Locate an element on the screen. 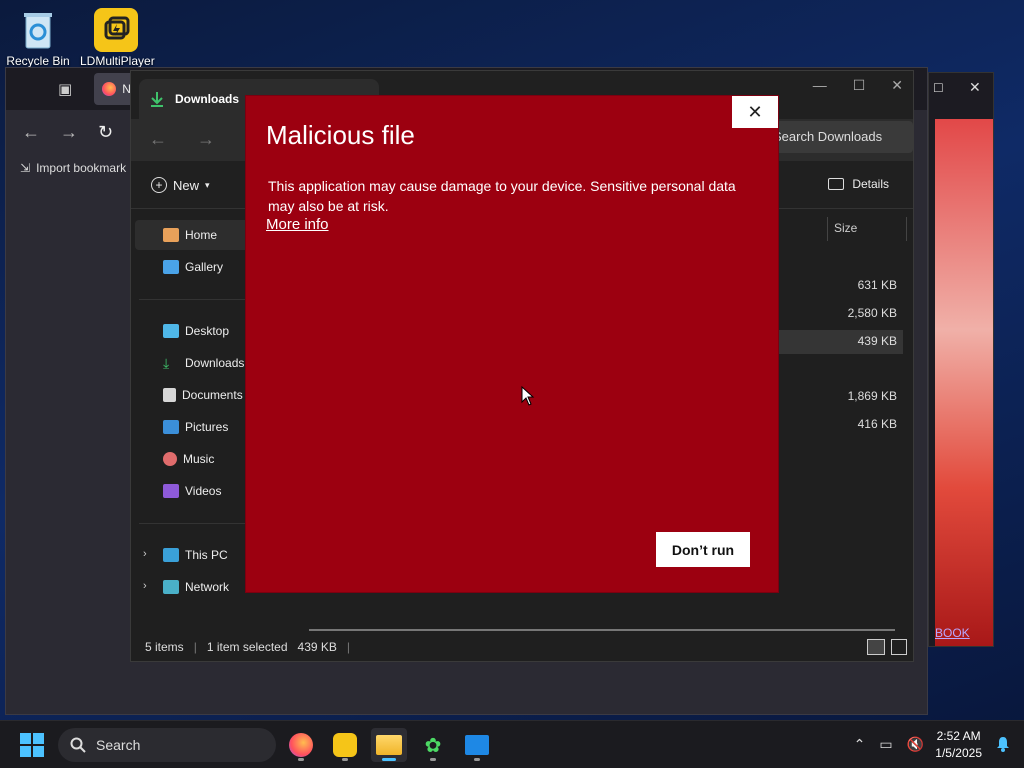 This screenshot has width=1024, height=768. search-placeholder: Search is located at coordinates (118, 745).